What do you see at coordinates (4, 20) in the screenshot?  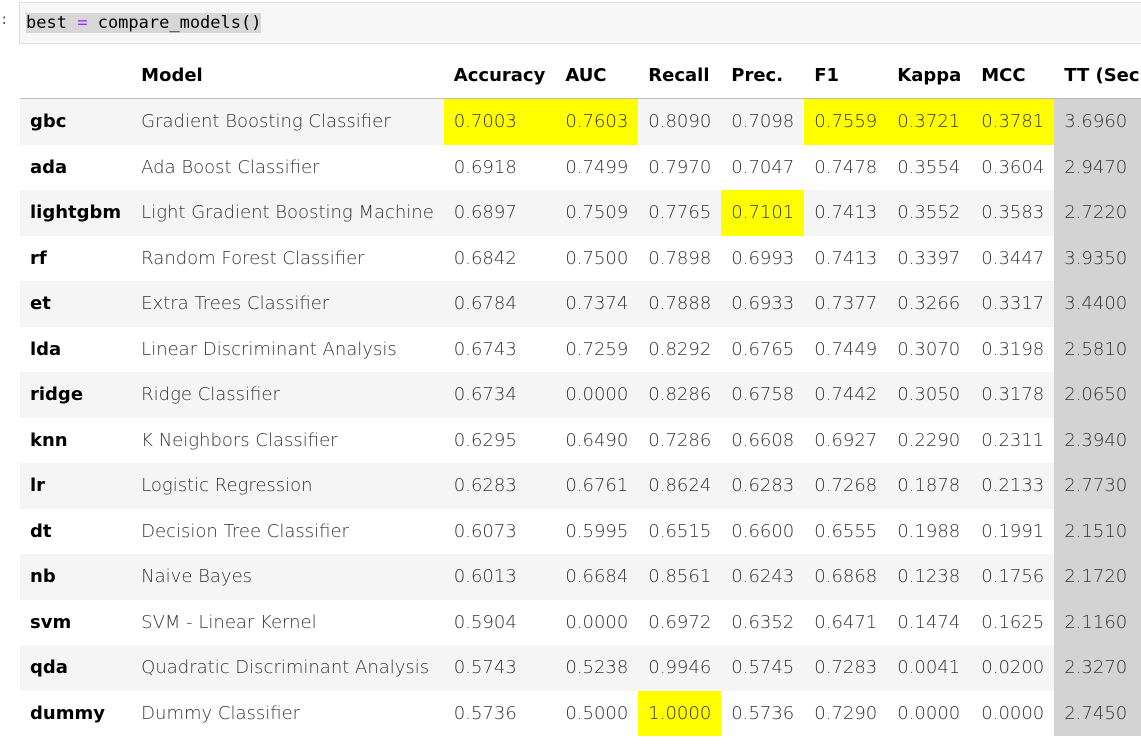 I see `cell-prompt: :` at bounding box center [4, 20].